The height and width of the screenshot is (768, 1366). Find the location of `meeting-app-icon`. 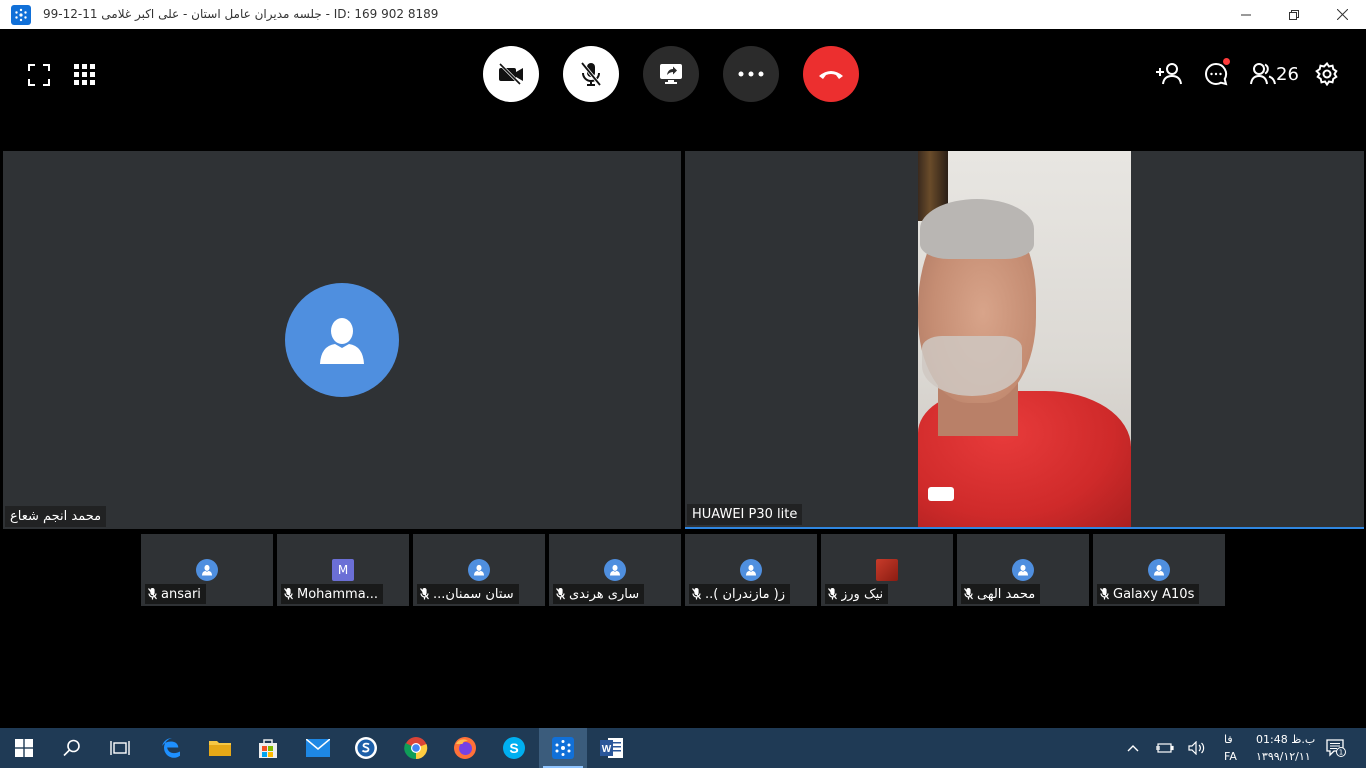

meeting-app-icon is located at coordinates (563, 748).